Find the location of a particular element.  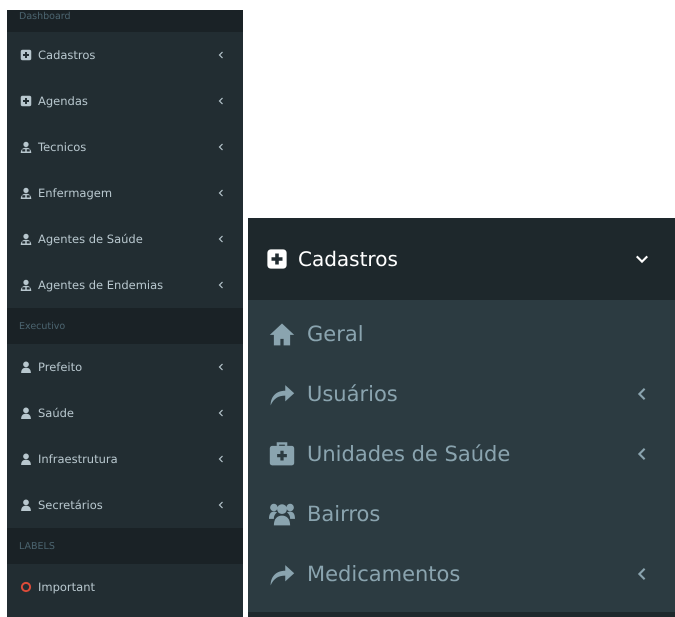

menu-item: Infraestrutura is located at coordinates (125, 459).